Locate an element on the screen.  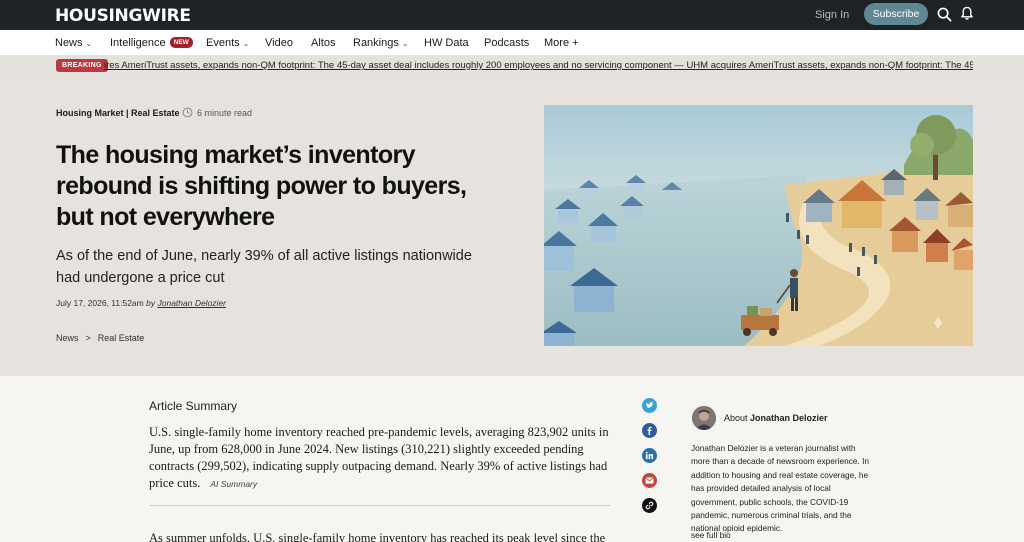
nav-item-video: Video is located at coordinates (279, 43).